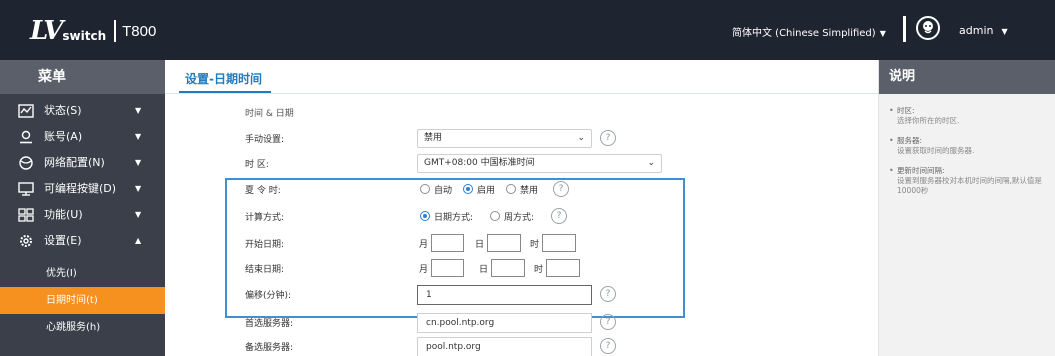 The width and height of the screenshot is (1055, 356). What do you see at coordinates (504, 138) in the screenshot?
I see `manual-setting-select: 禁用 ⌄` at bounding box center [504, 138].